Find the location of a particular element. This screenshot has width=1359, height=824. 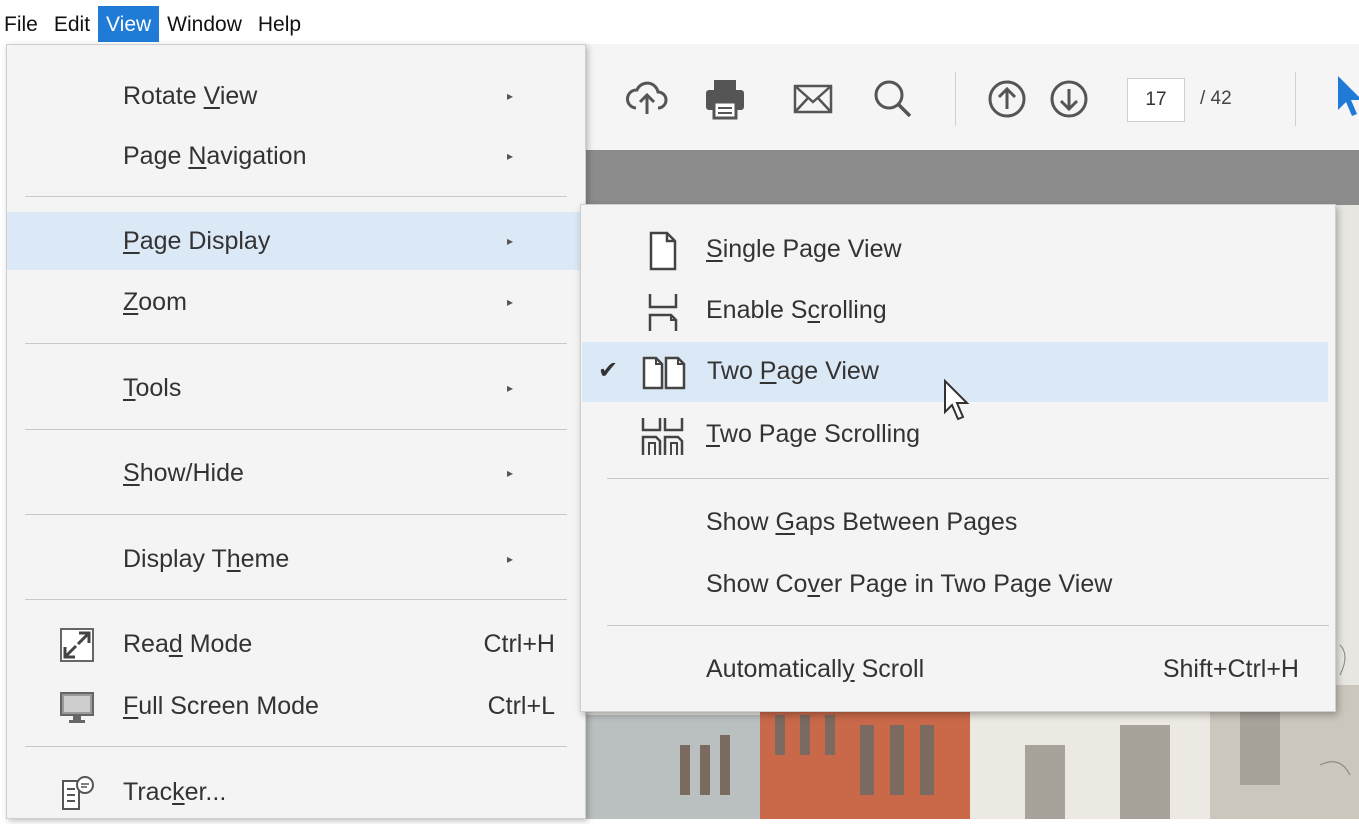

single-page-icon is located at coordinates (663, 251).